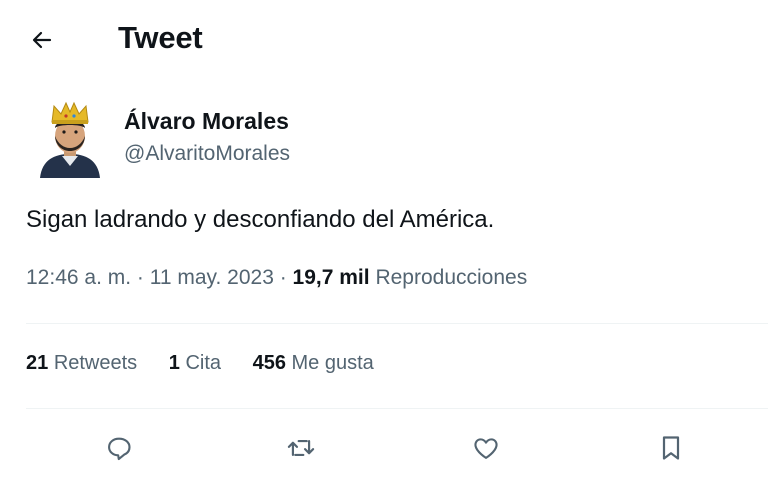  I want to click on retweet-icon, so click(301, 448).